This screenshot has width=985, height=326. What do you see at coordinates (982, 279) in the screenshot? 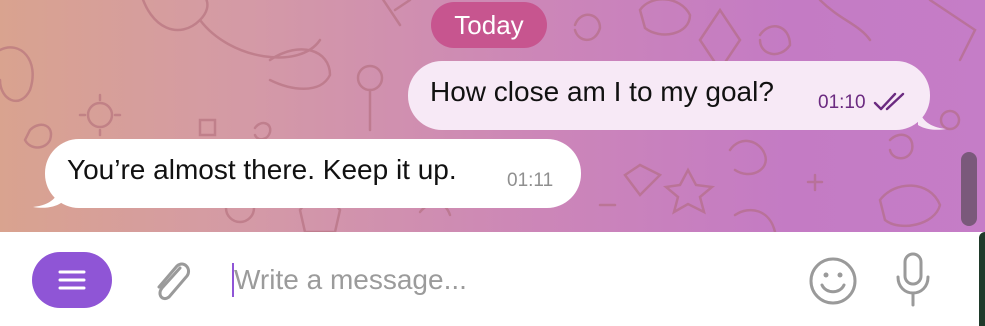
I see `window-edge` at bounding box center [982, 279].